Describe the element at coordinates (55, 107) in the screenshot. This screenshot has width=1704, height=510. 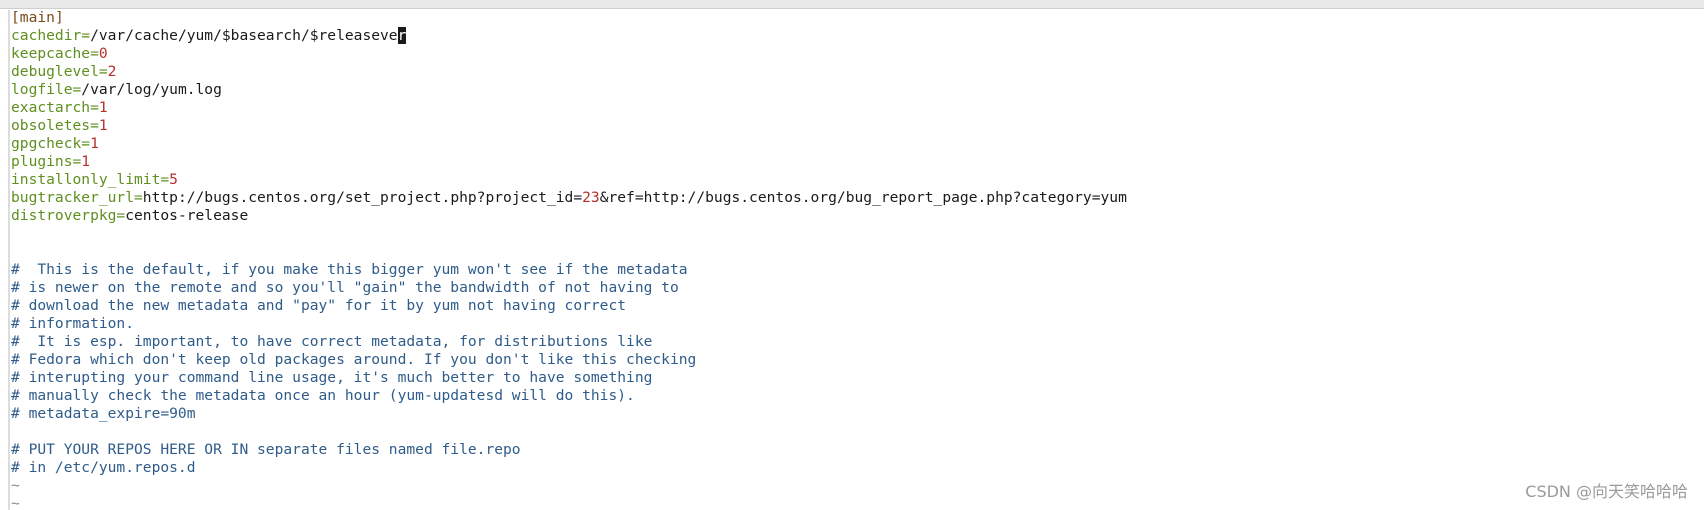
I see `exactarch-key: exactarch=` at that location.